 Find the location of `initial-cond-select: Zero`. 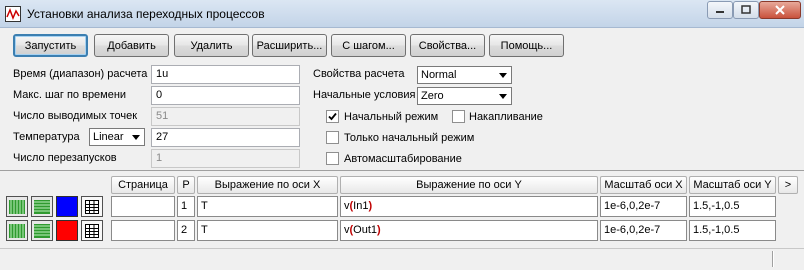

initial-cond-select: Zero is located at coordinates (464, 96).